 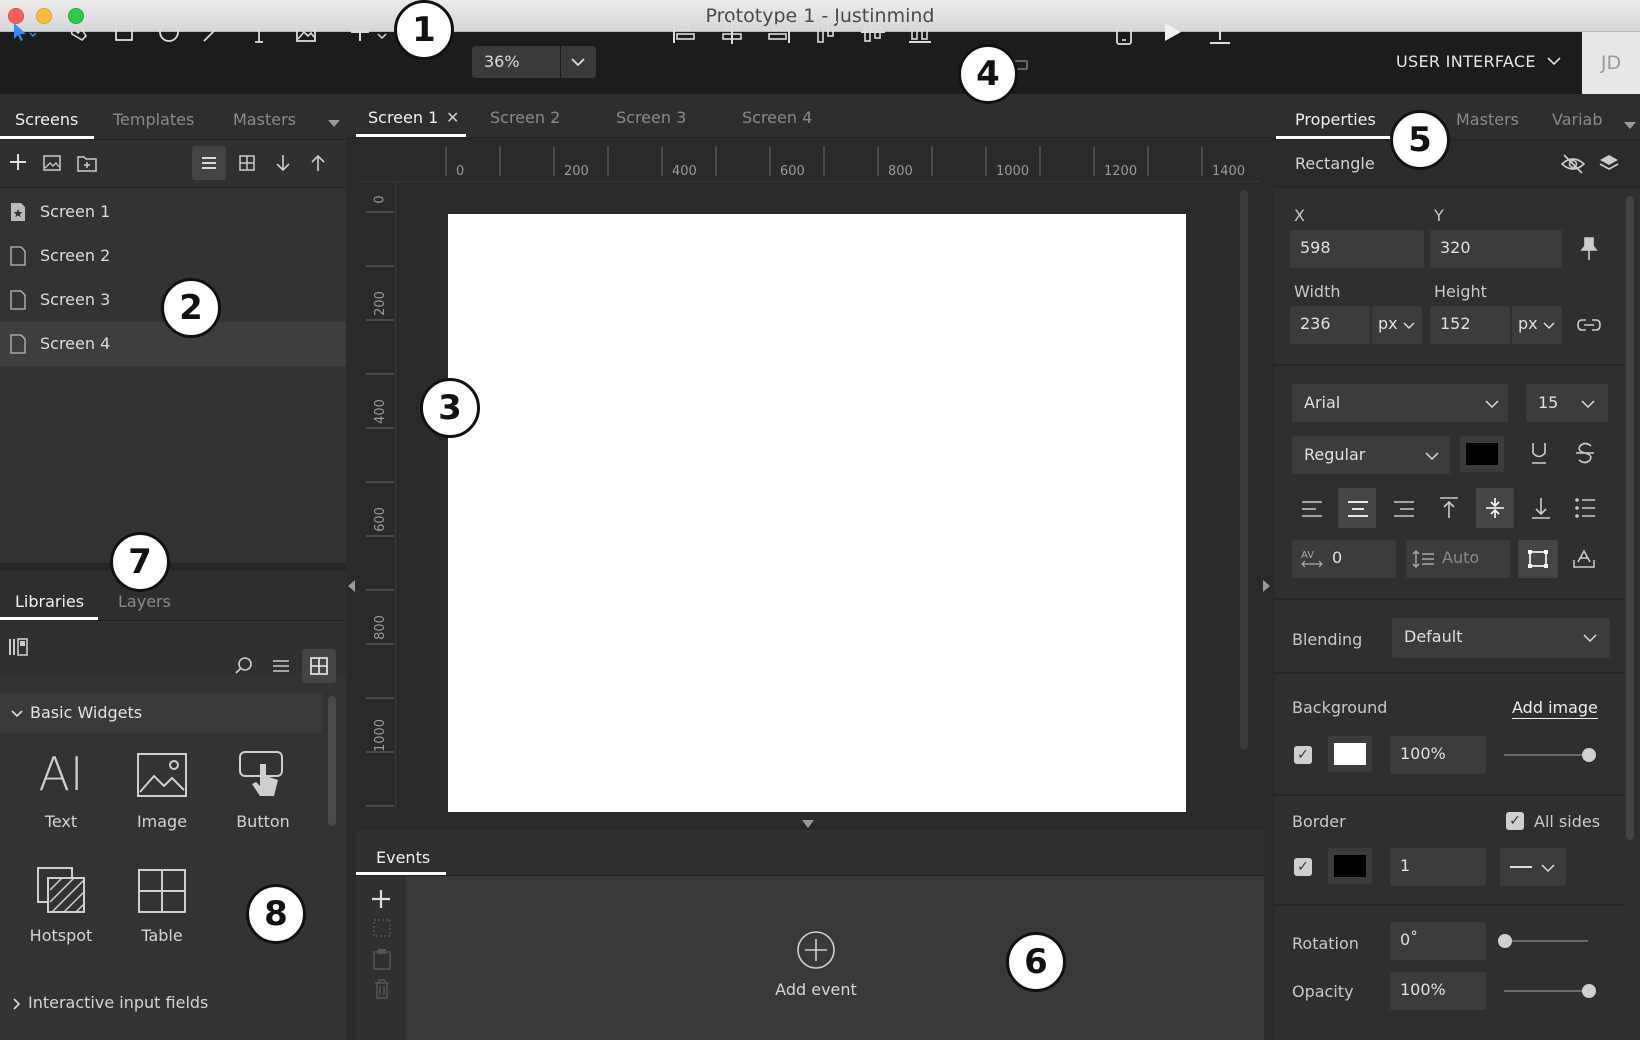 What do you see at coordinates (1438, 941) in the screenshot?
I see `rotation-field: 0˚` at bounding box center [1438, 941].